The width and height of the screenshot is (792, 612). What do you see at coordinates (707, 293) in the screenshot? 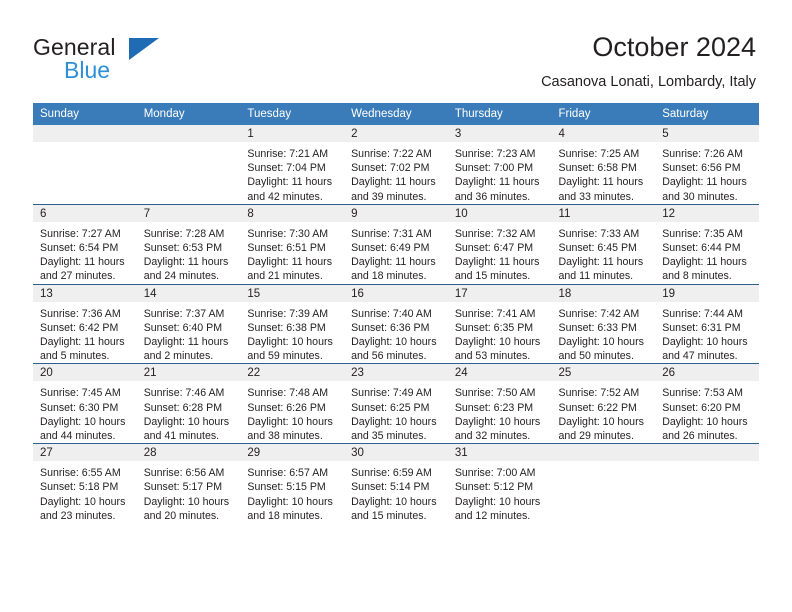
I see `day-number: 19` at bounding box center [707, 293].